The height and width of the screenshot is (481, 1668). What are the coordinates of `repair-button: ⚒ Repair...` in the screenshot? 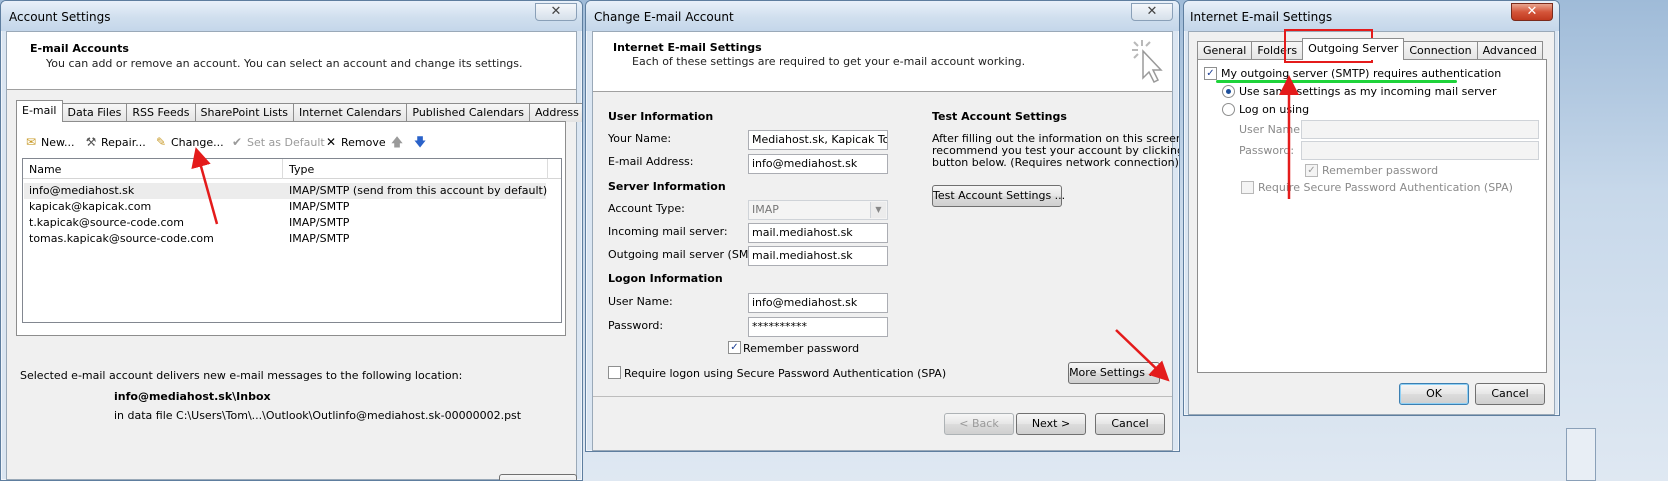 It's located at (115, 142).